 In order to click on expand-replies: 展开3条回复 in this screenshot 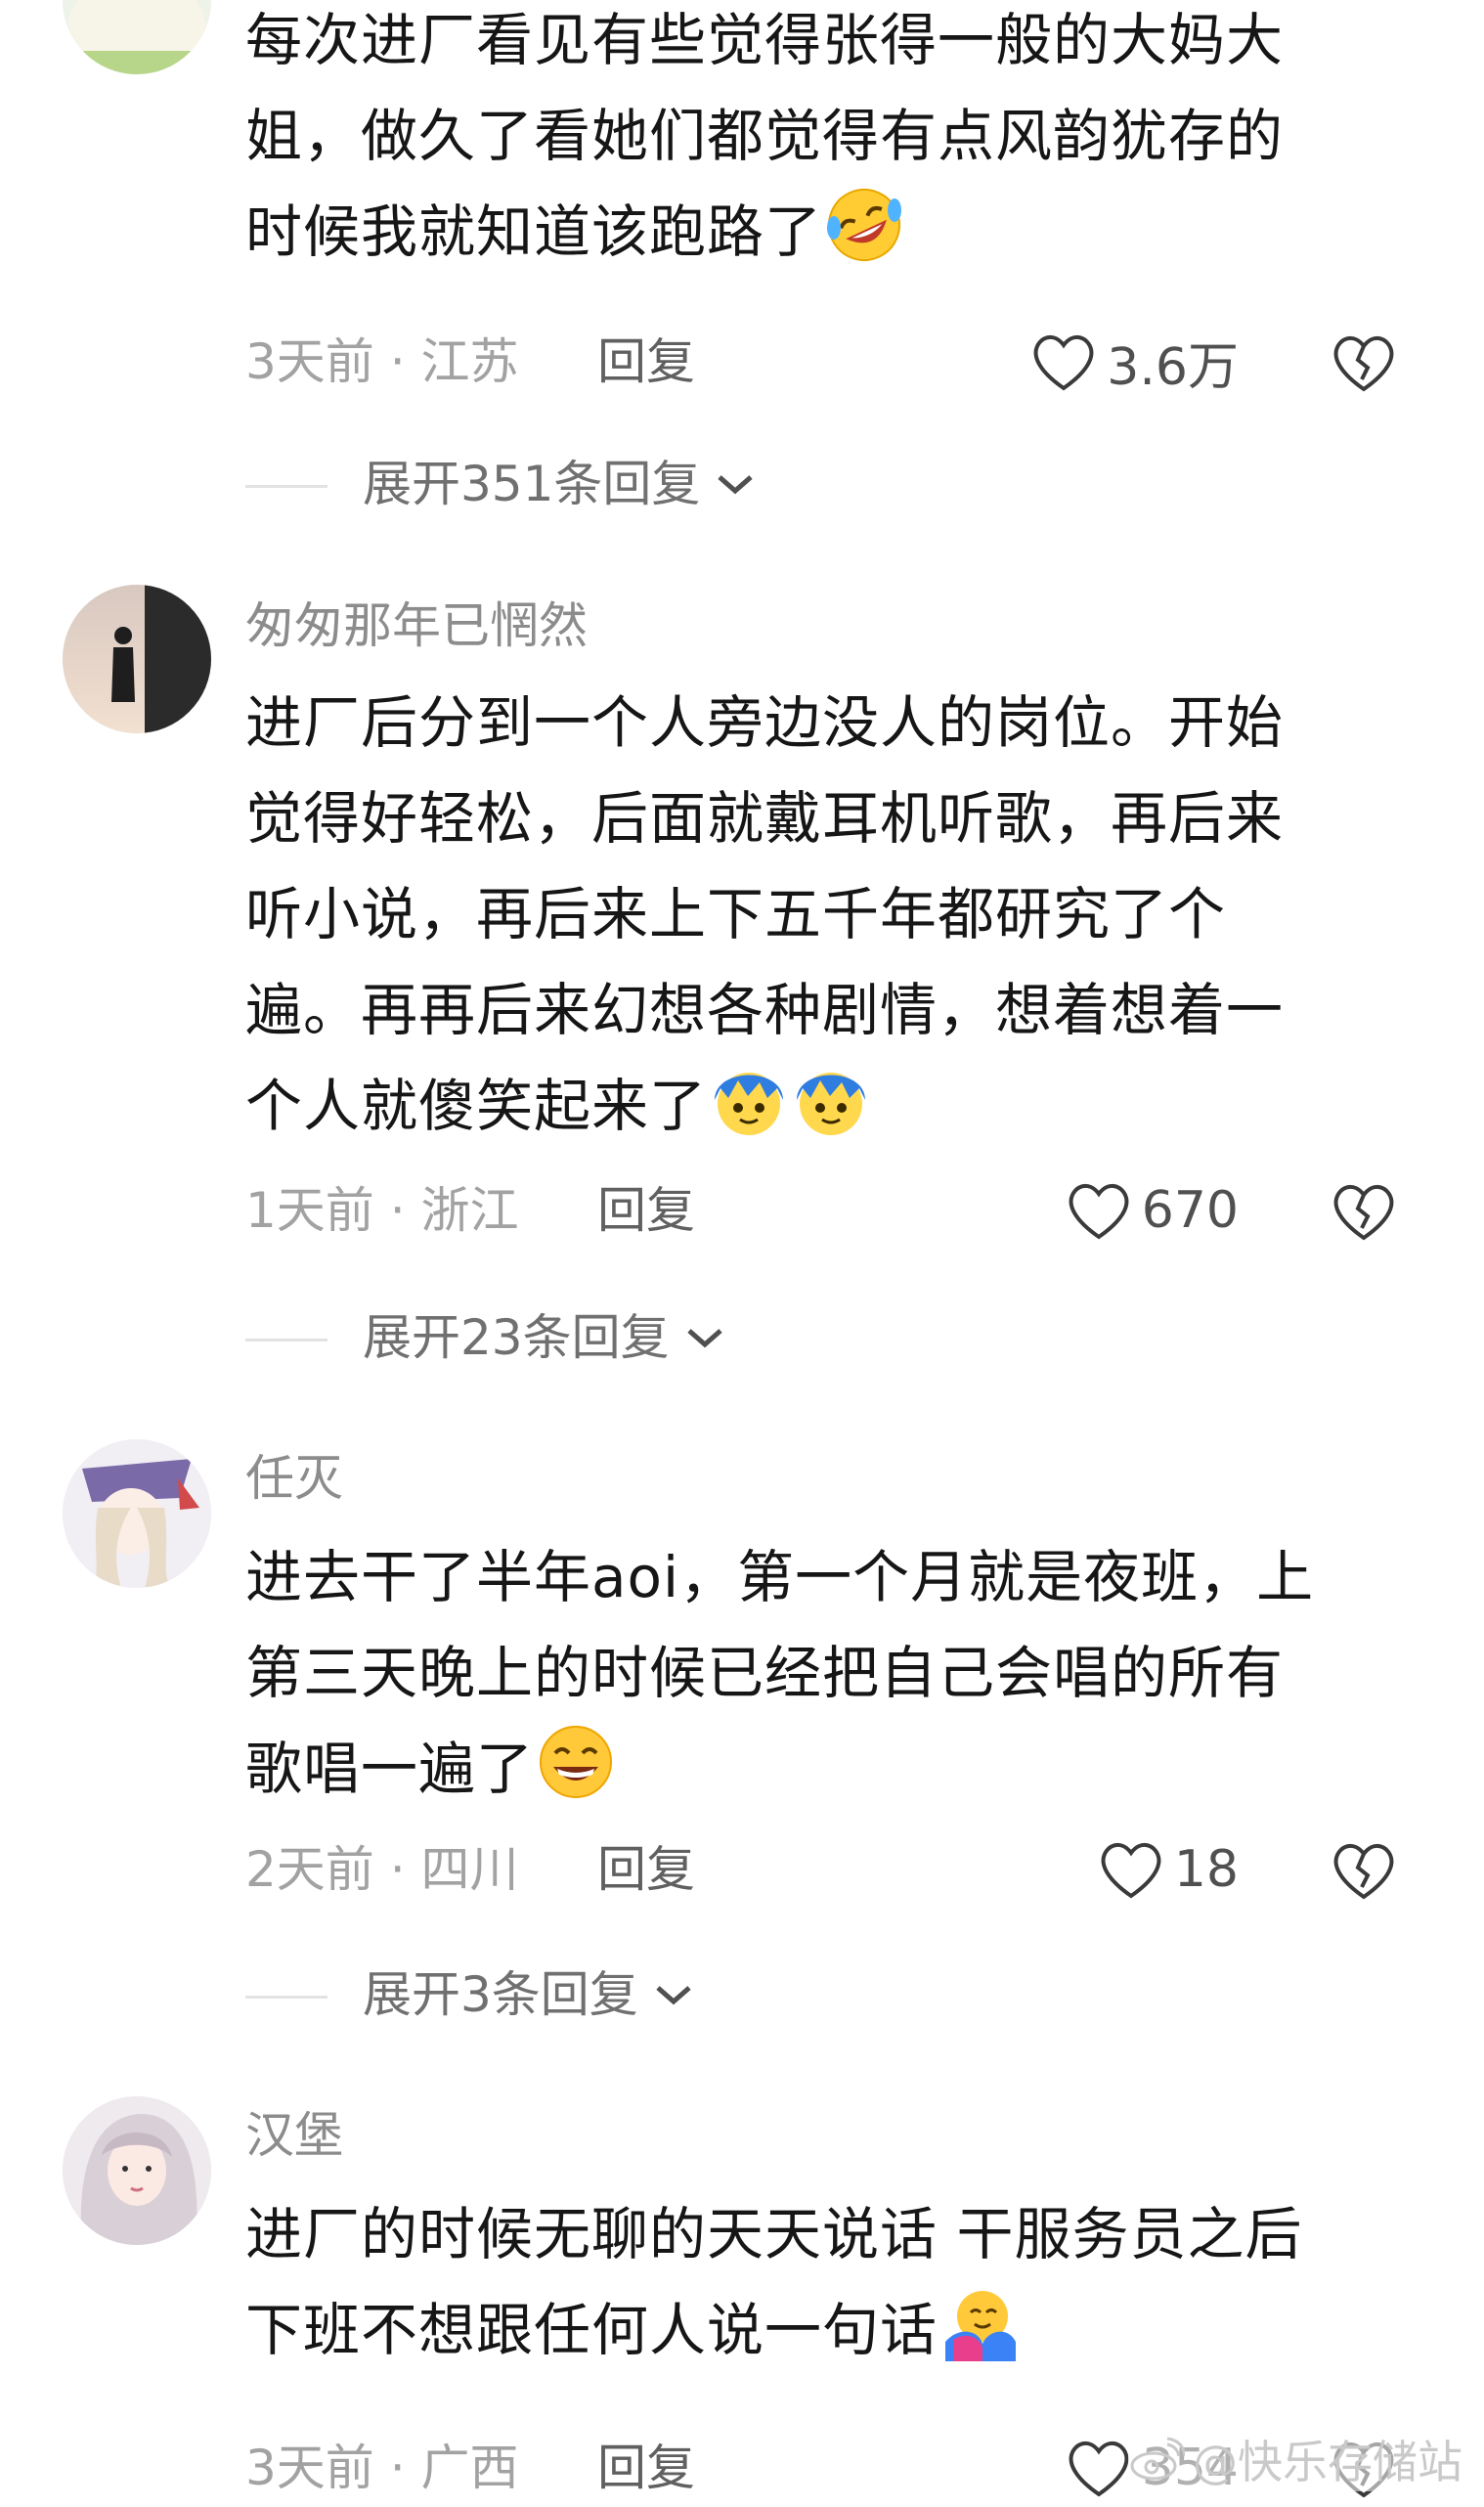, I will do `click(685, 1995)`.